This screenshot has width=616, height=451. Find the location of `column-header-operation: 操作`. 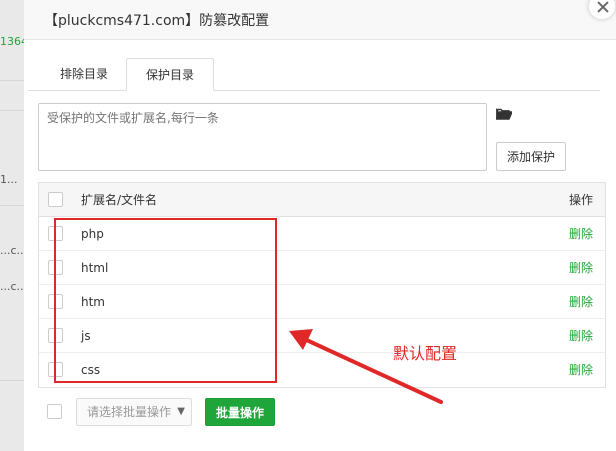

column-header-operation: 操作 is located at coordinates (580, 200).